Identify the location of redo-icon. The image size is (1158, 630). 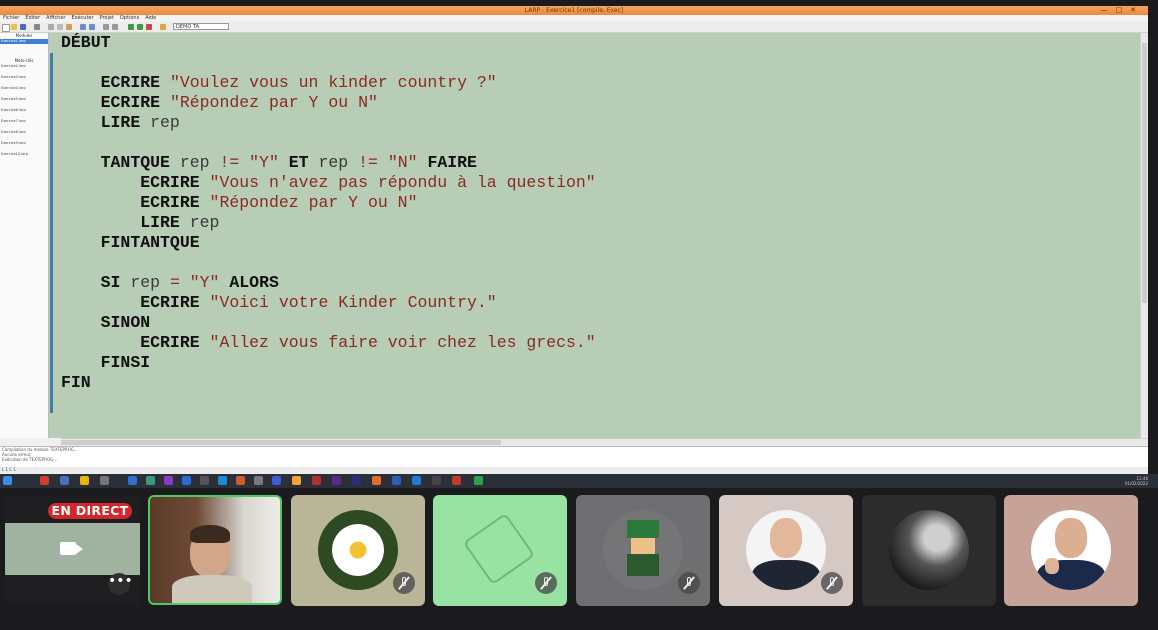
(92, 27).